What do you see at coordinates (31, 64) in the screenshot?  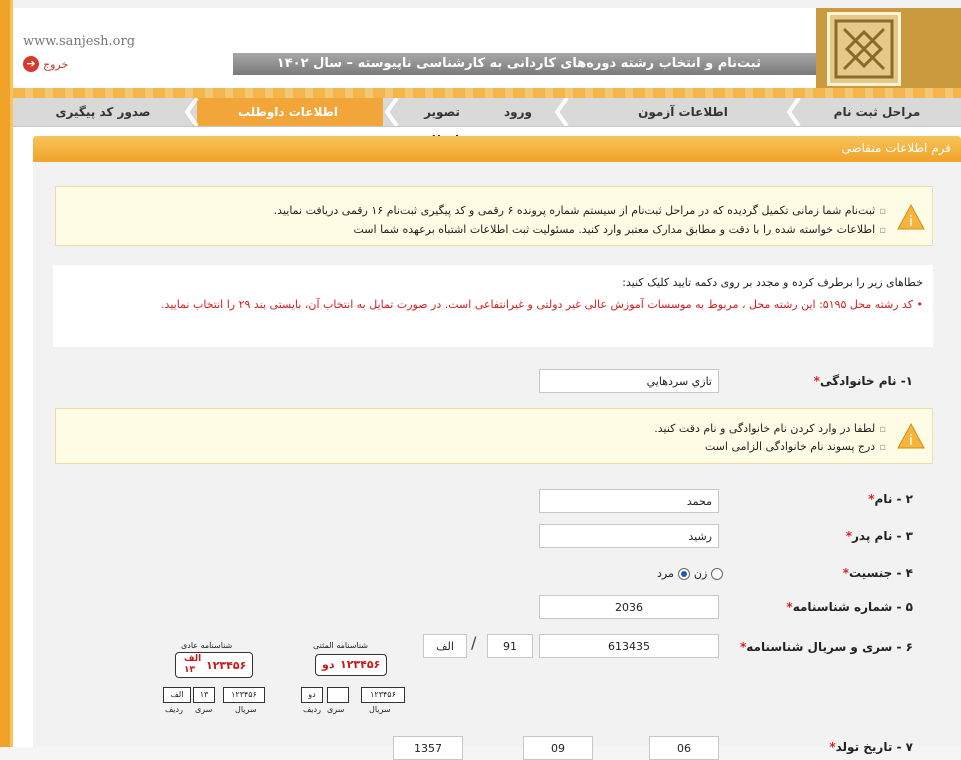 I see `exit-icon: ➔` at bounding box center [31, 64].